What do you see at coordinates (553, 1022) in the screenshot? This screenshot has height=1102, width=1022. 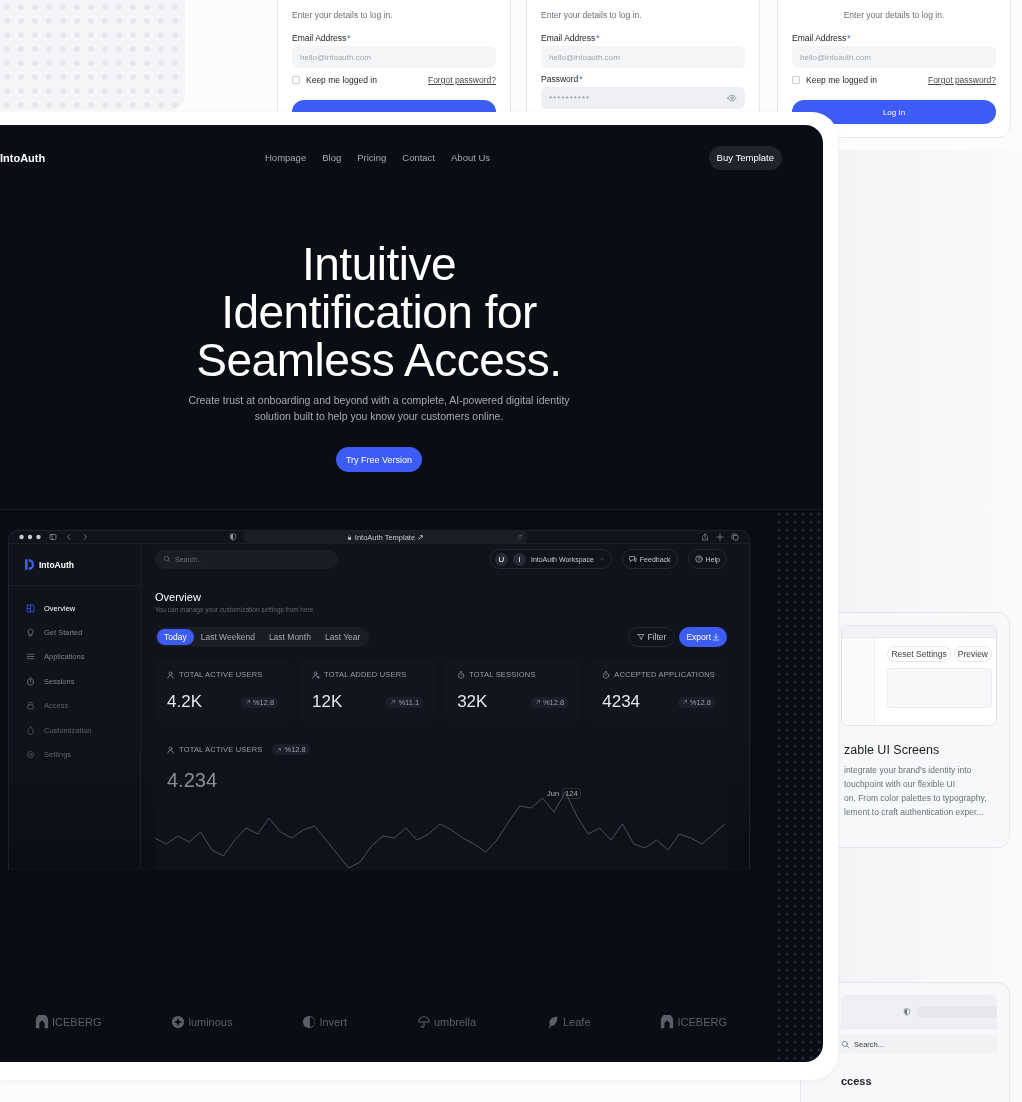 I see `leaf-icon` at bounding box center [553, 1022].